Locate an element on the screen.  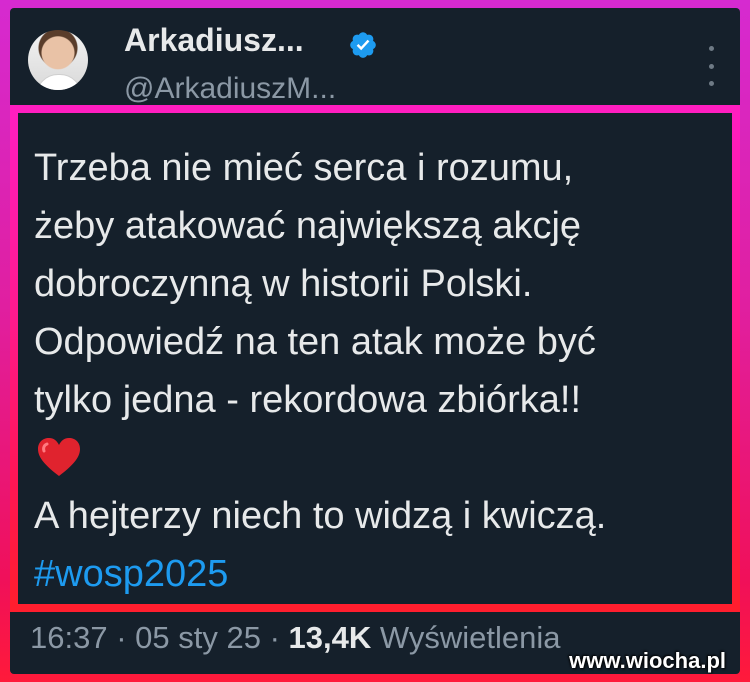
tweet-text-line: Trzeba nie mieć serca i rozumu, is located at coordinates (304, 168).